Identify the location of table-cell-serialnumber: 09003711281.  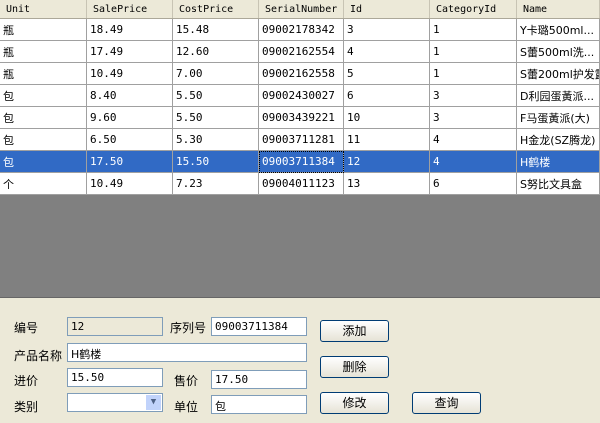
(301, 139).